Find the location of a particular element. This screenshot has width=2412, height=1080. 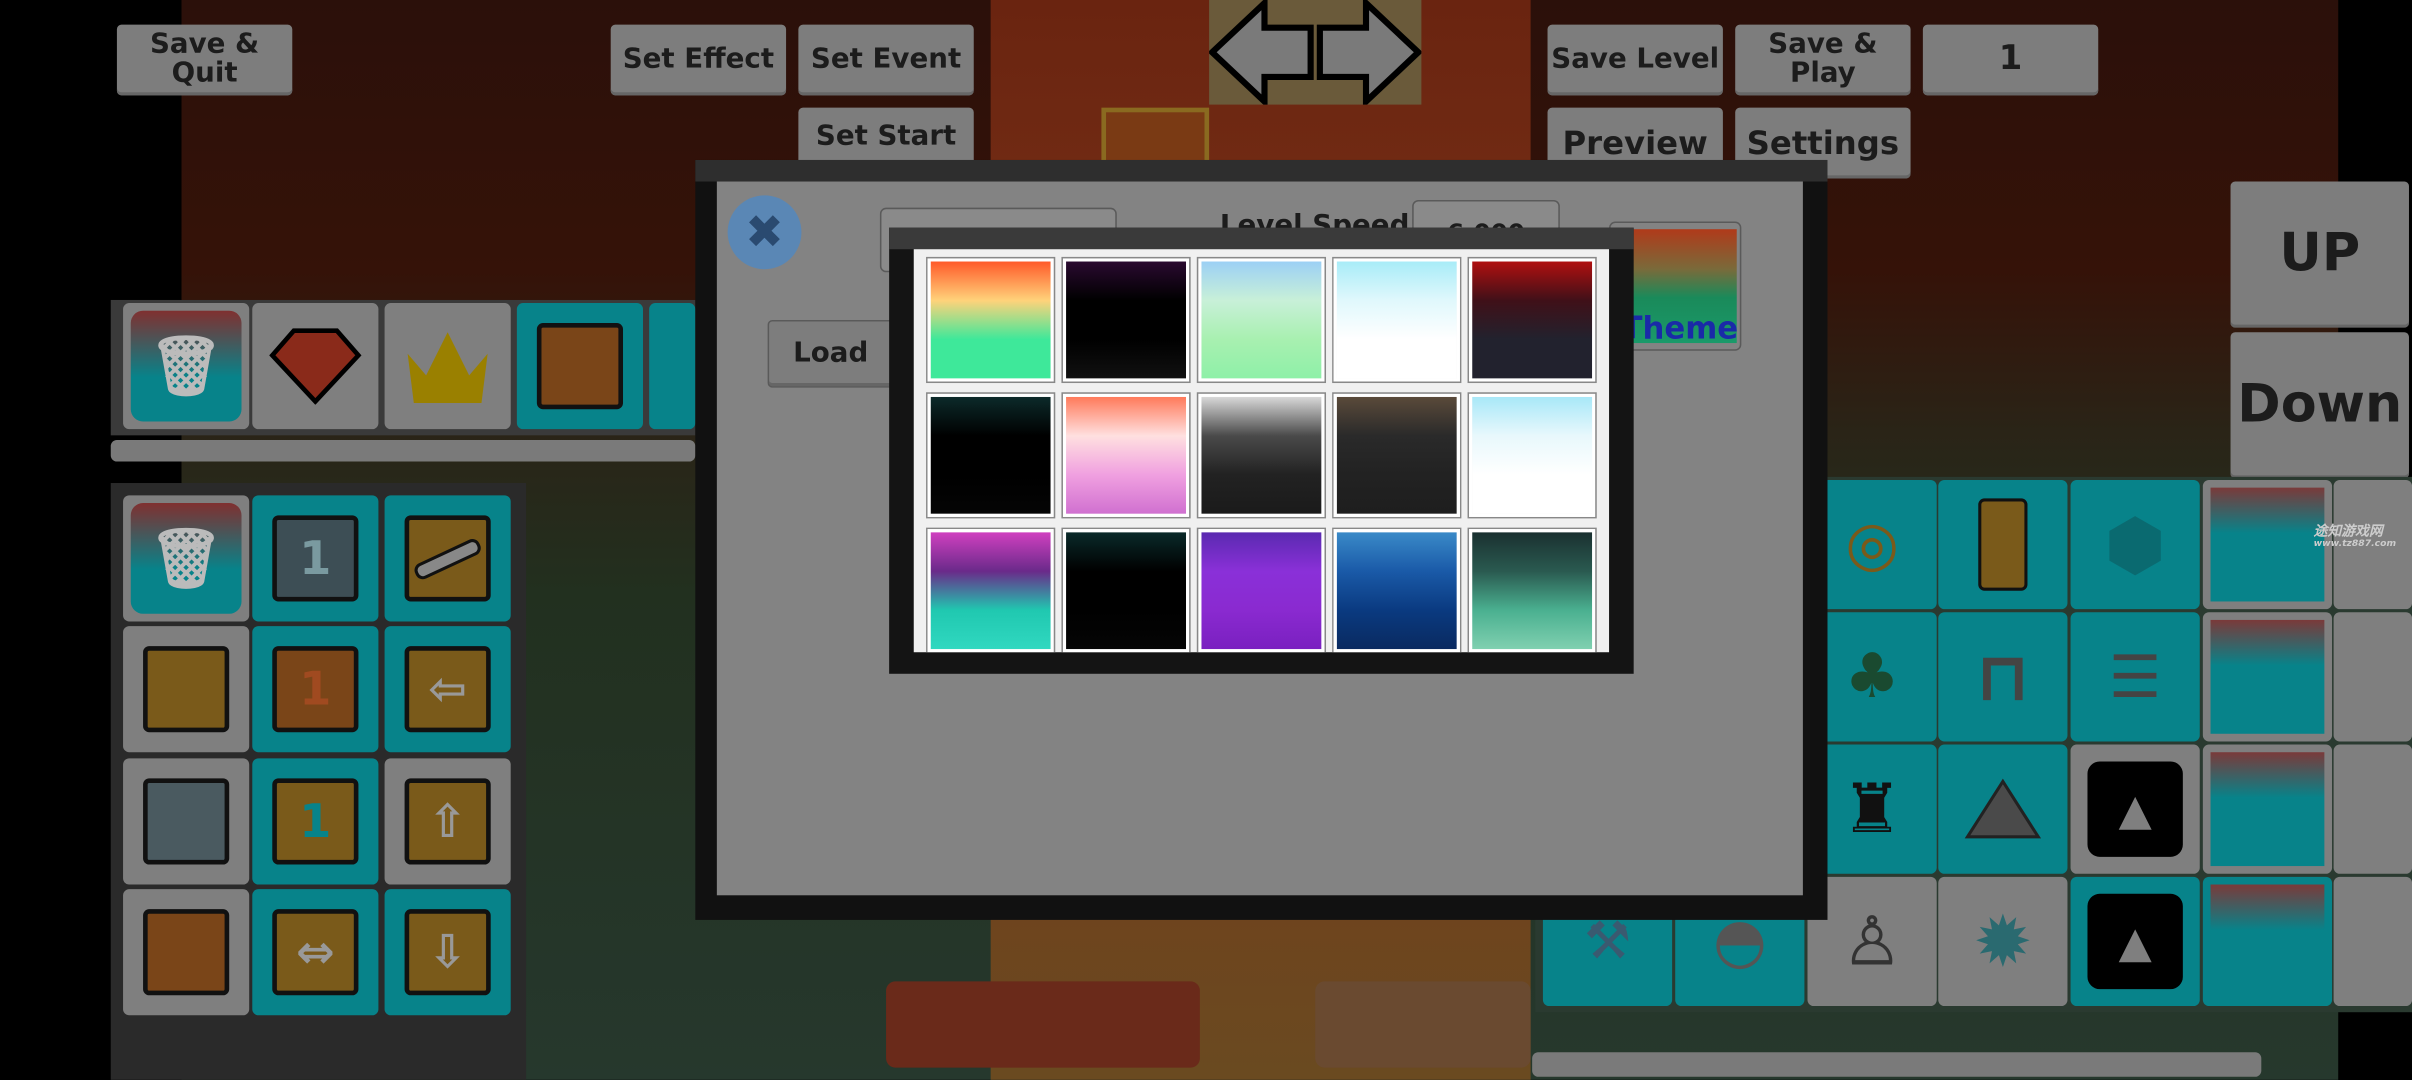

load-button: Load is located at coordinates (830, 353).